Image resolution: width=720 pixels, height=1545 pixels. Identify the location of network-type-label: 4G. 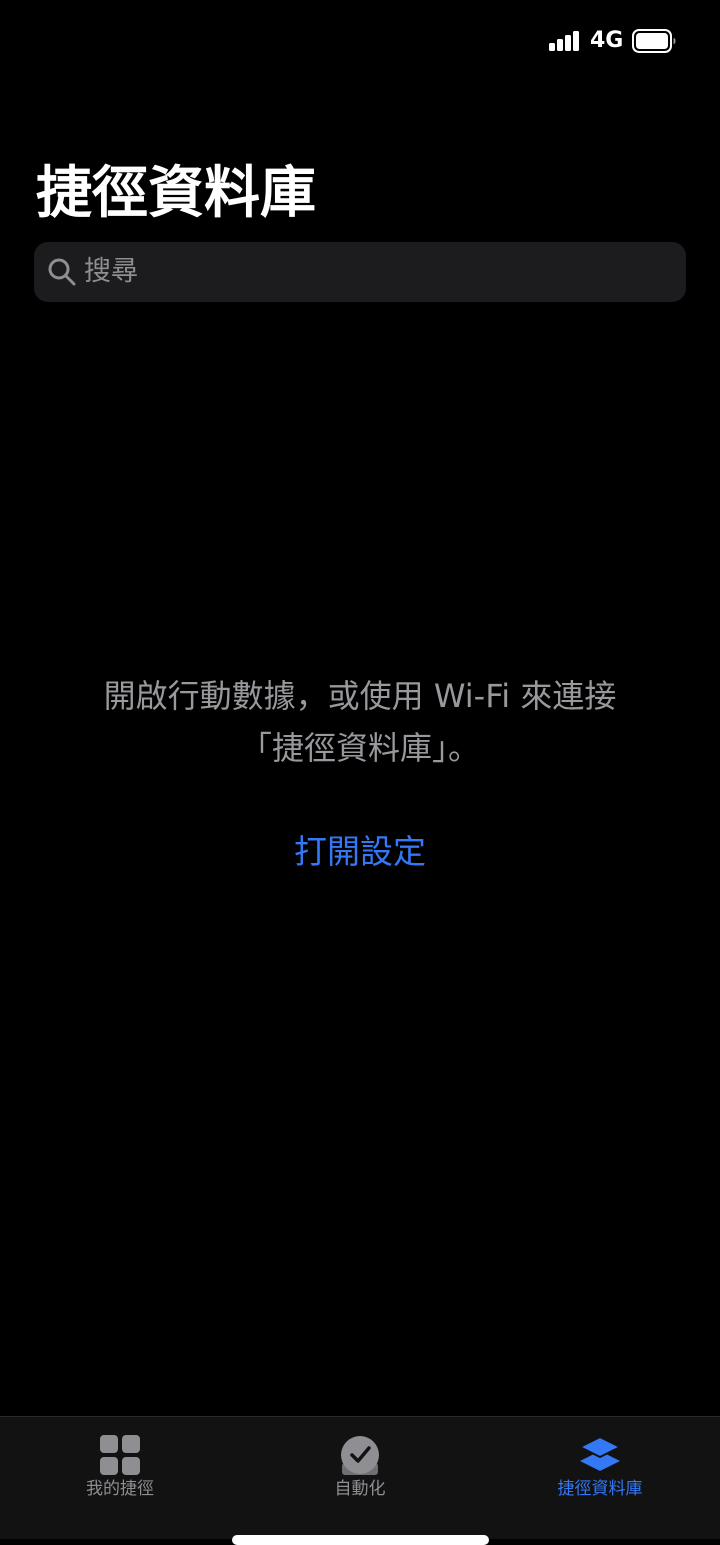
(607, 40).